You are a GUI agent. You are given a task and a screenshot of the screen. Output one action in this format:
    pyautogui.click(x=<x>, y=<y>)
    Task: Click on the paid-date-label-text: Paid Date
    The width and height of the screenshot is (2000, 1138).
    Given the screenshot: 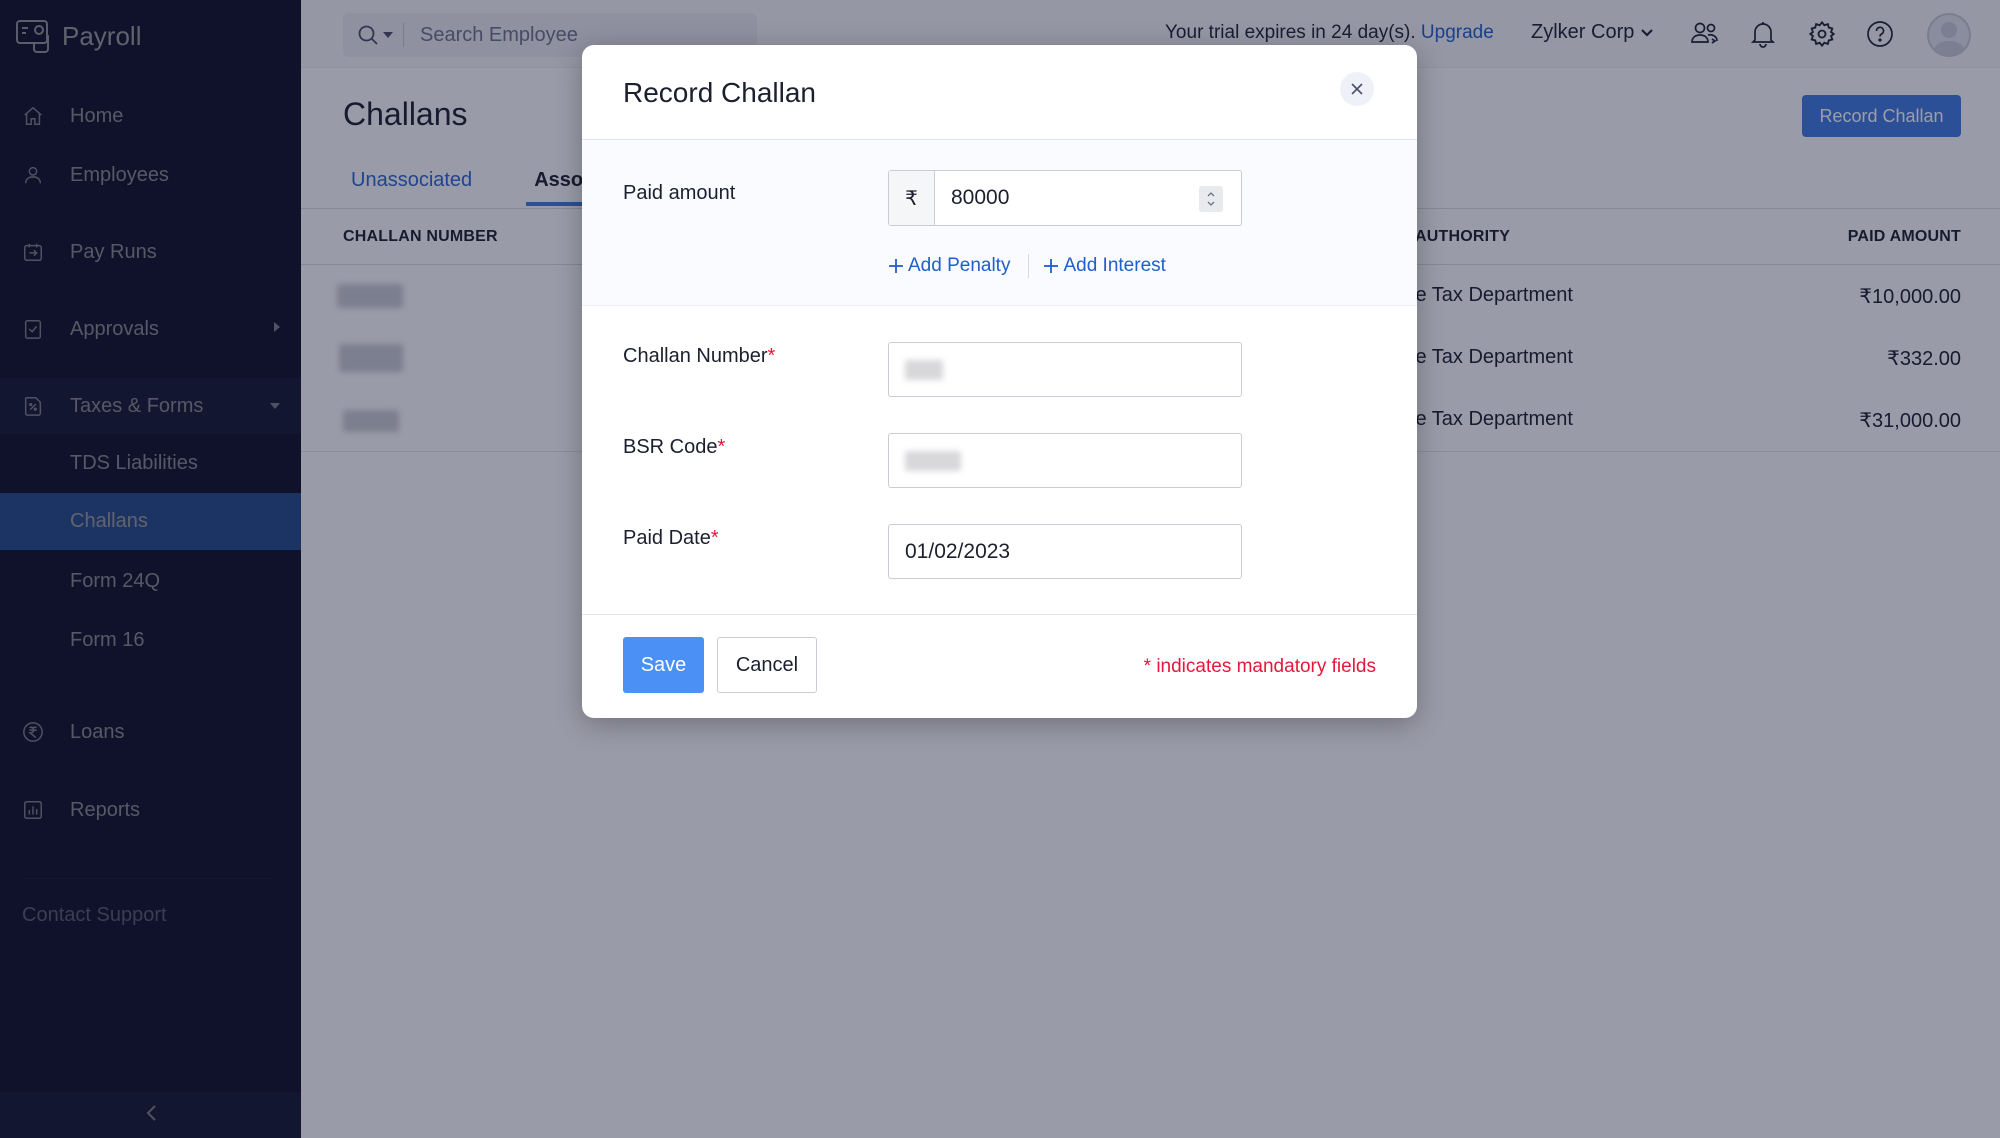 What is the action you would take?
    pyautogui.click(x=667, y=538)
    